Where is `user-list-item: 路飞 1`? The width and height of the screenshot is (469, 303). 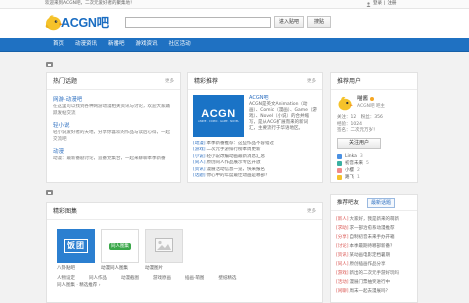
user-list-item: 路飞 1 is located at coordinates (374, 177).